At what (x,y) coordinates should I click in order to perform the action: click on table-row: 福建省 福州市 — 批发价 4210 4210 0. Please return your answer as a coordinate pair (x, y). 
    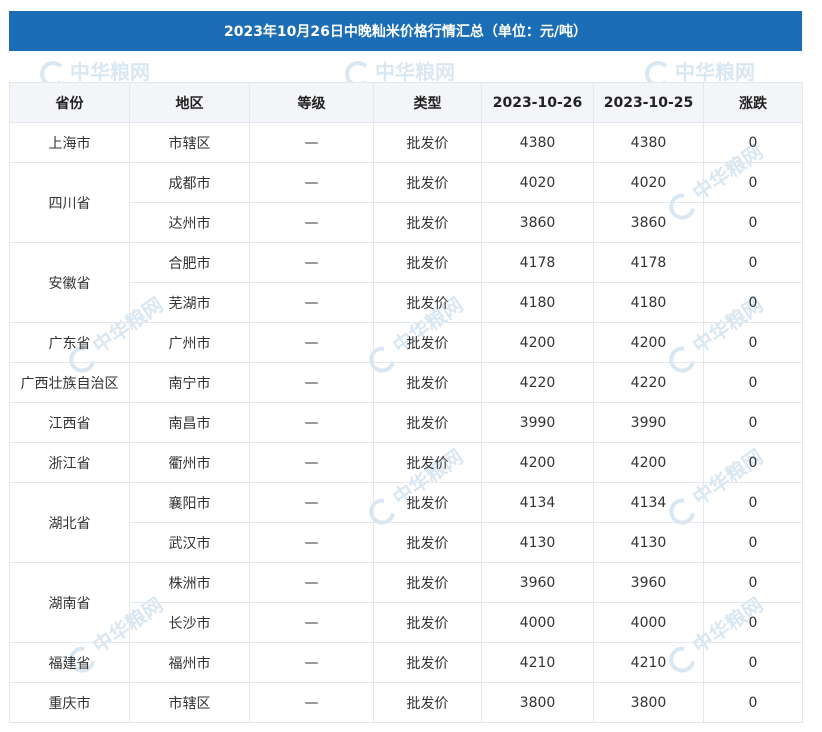
    Looking at the image, I should click on (406, 662).